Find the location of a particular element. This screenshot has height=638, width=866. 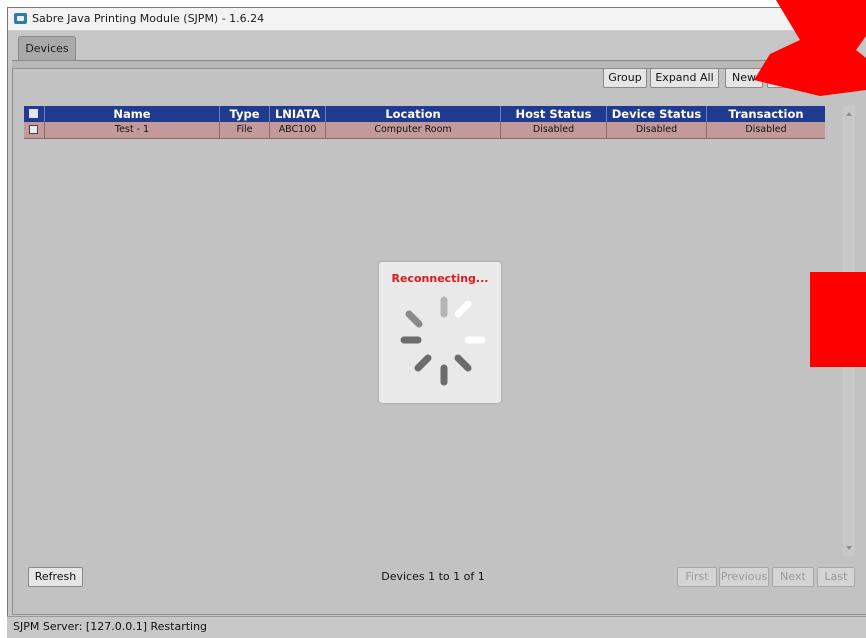

new-button: New is located at coordinates (744, 78).